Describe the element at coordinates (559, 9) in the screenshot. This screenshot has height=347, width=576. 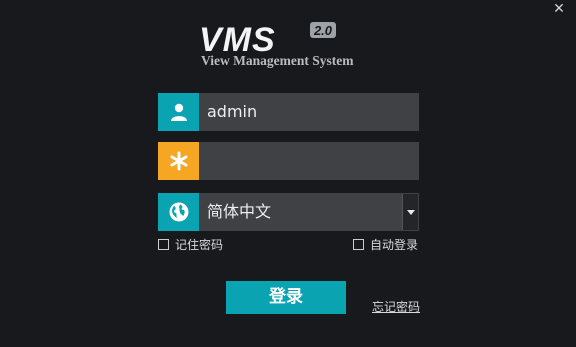
I see `close-icon: ✕` at that location.